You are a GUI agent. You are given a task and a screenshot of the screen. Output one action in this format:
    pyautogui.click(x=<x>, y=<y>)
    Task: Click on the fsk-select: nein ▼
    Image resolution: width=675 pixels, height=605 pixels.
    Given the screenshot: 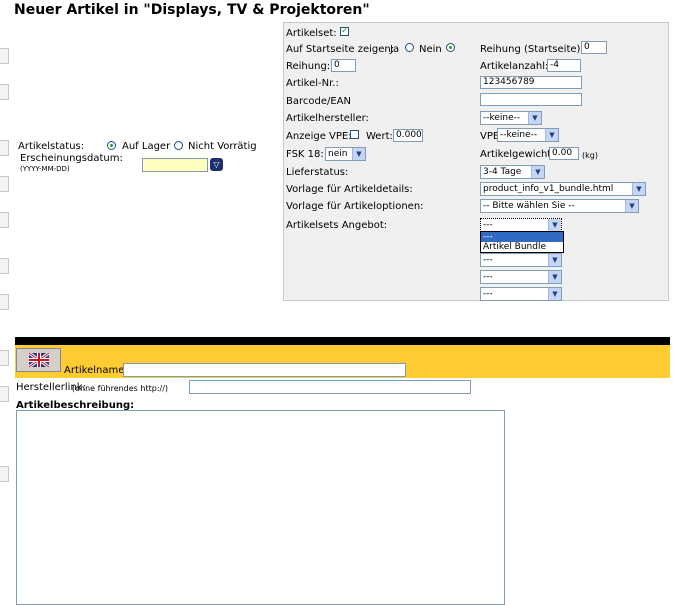 What is the action you would take?
    pyautogui.click(x=345, y=154)
    